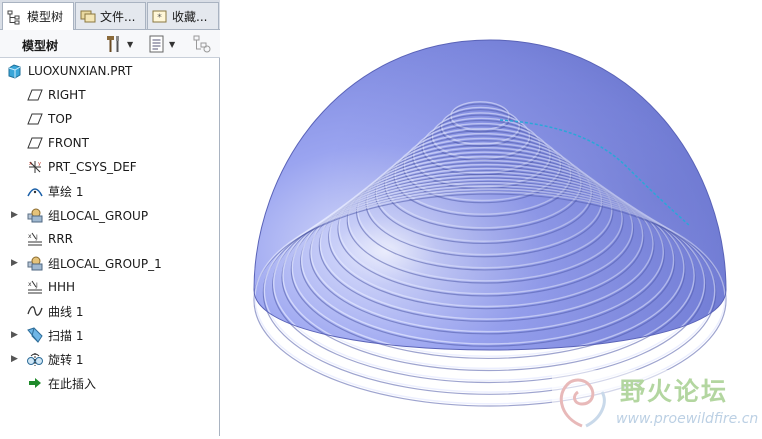  I want to click on tab-model-tree: 模型树, so click(38, 16).